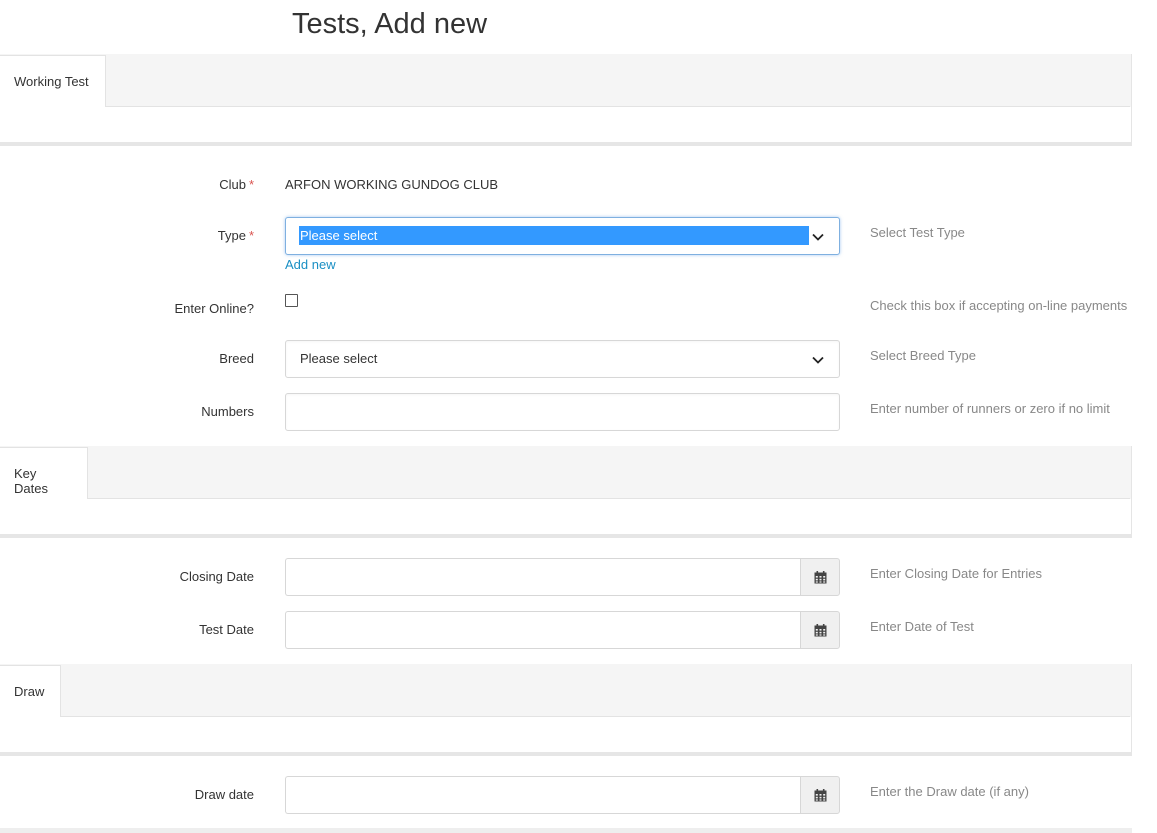 Image resolution: width=1157 pixels, height=833 pixels. I want to click on type-label: Type *, so click(236, 235).